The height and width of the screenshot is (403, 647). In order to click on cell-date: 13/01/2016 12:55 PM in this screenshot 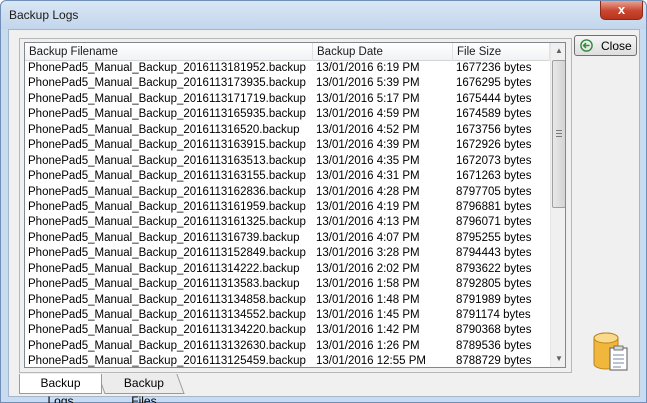, I will do `click(371, 361)`.